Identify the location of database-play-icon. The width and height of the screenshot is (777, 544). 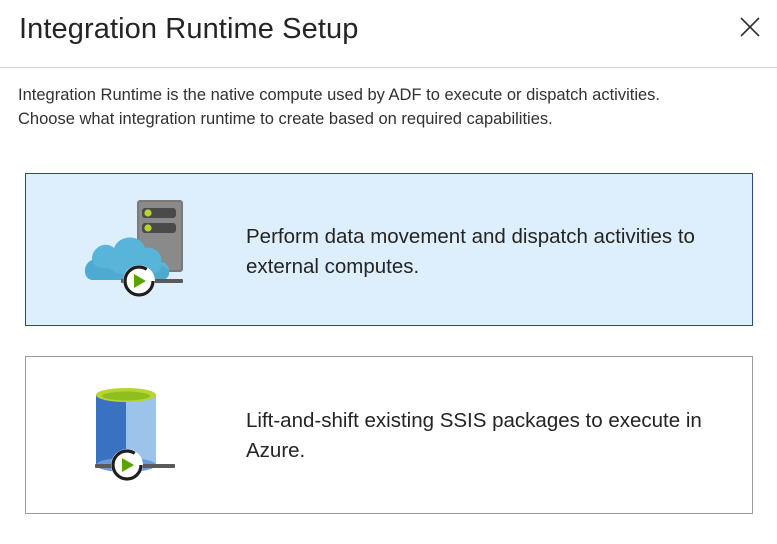
(133, 437).